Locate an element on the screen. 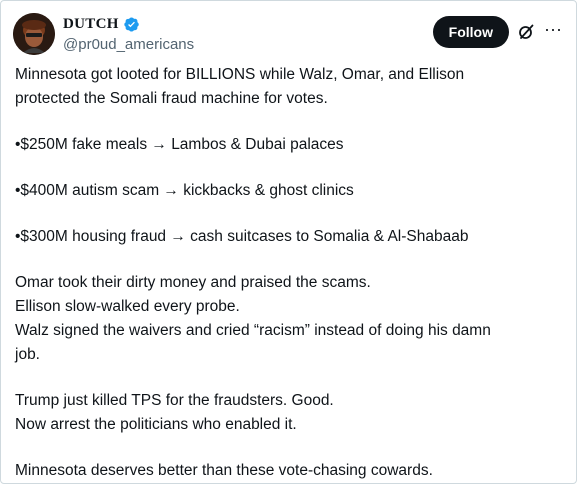  author-info: DUTCH @pr0ud_americans is located at coordinates (128, 34).